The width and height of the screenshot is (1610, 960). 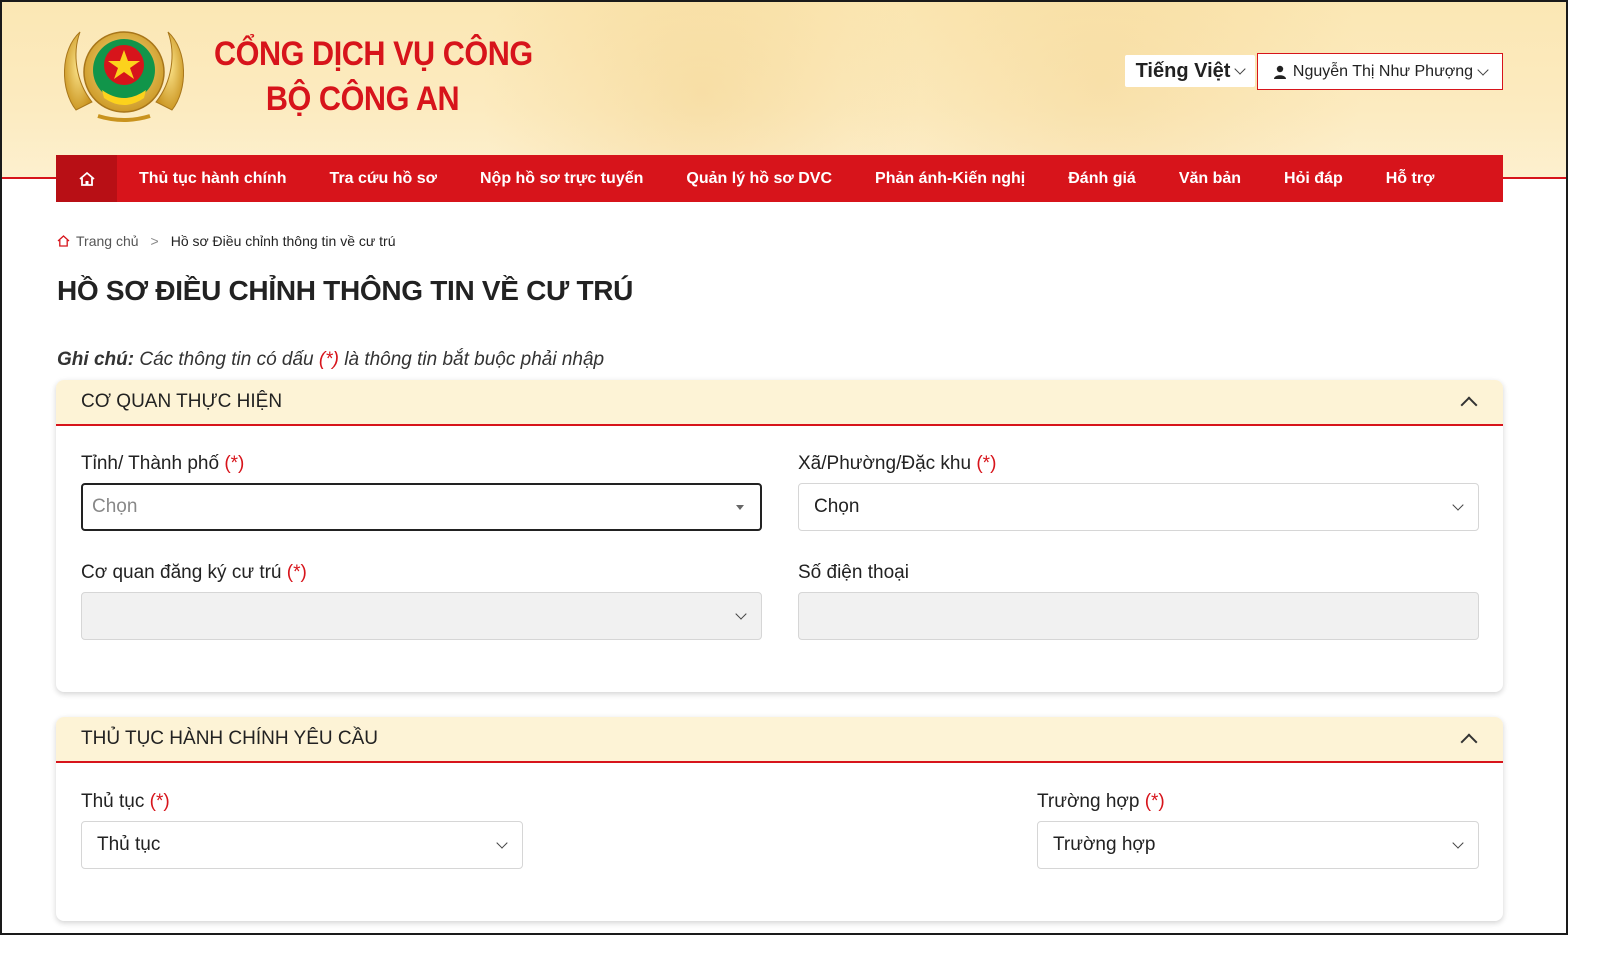 I want to click on user-menu: Nguyễn Thị Như Phượng, so click(x=1380, y=71).